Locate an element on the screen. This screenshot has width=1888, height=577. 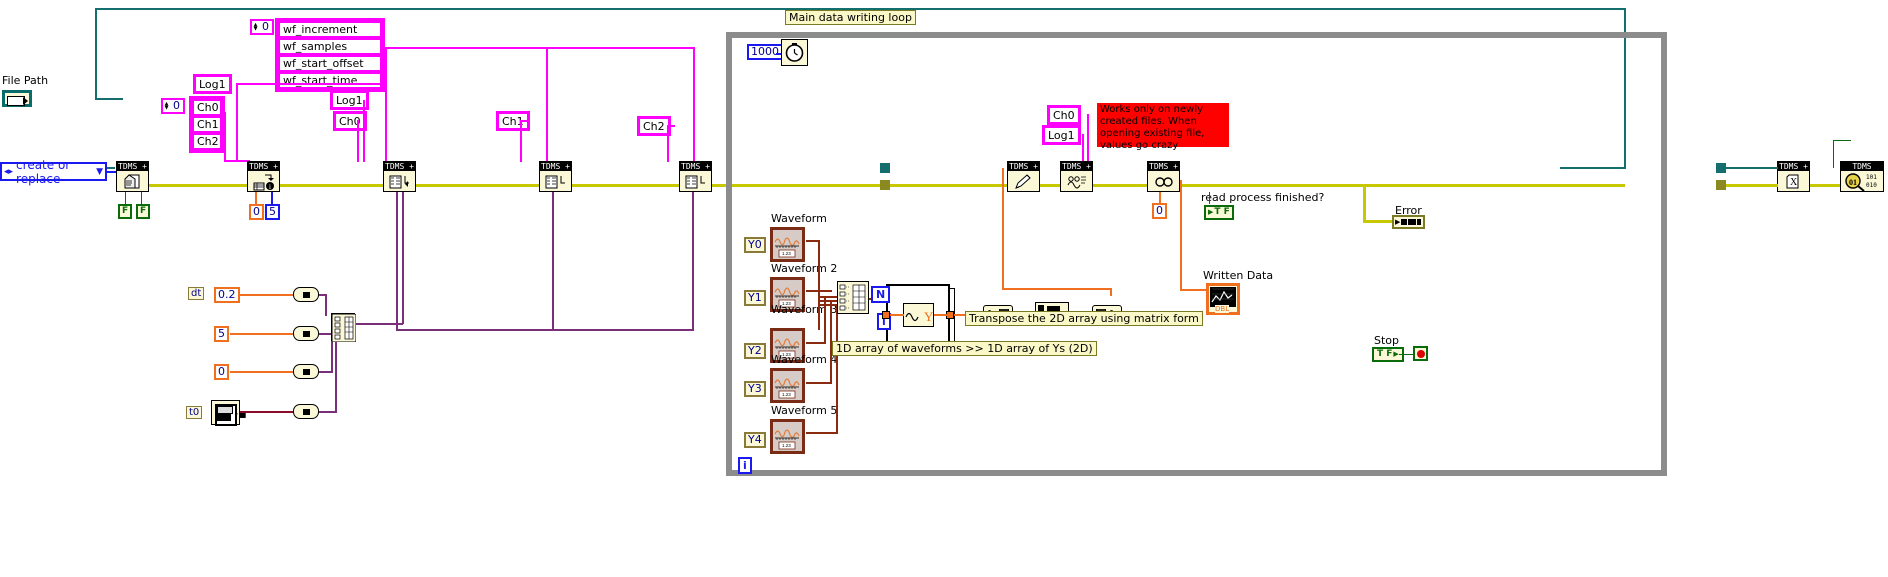
y4-constant: Y4 is located at coordinates (755, 440).